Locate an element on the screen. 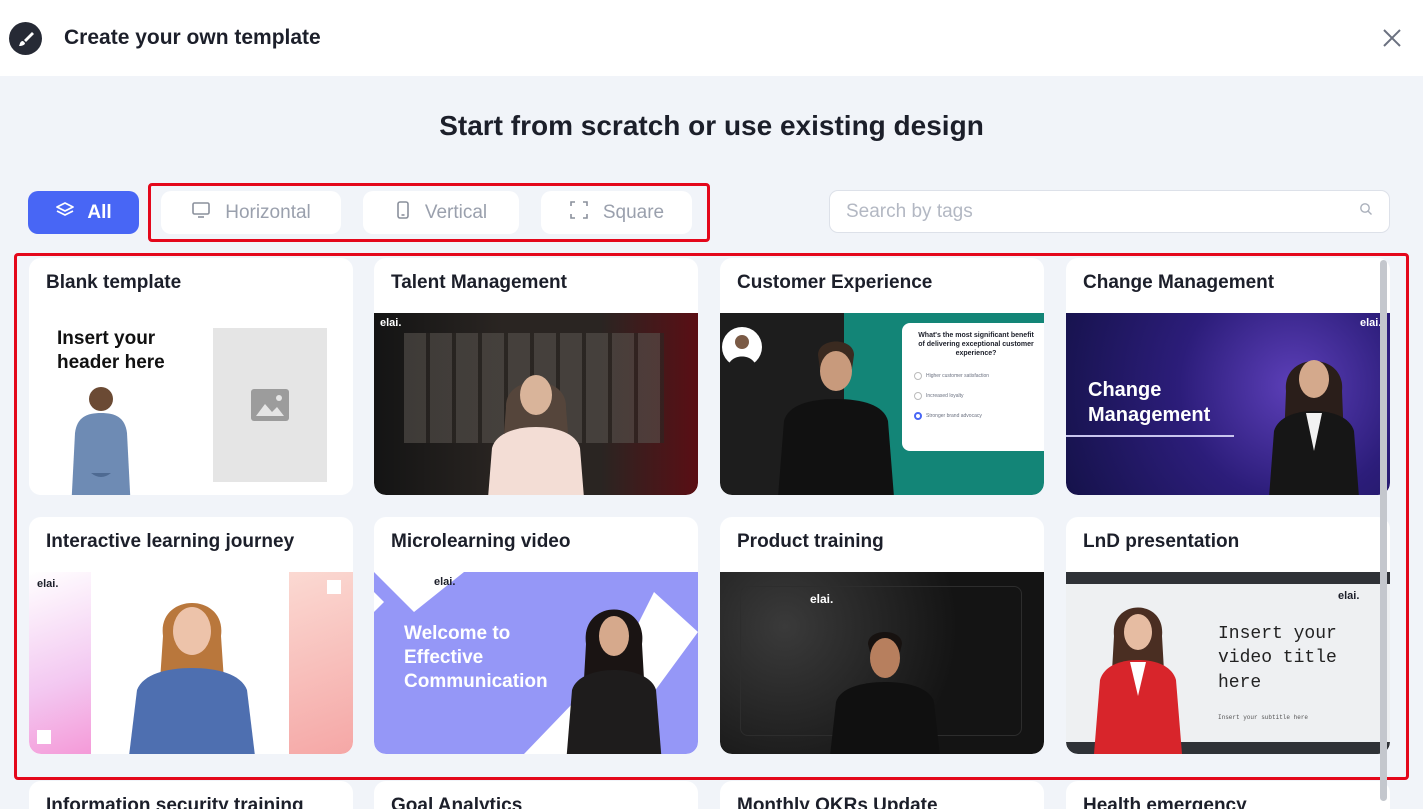 This screenshot has width=1423, height=809. template-card-monthly-okrs-update: Monthly OKRs Update is located at coordinates (882, 795).